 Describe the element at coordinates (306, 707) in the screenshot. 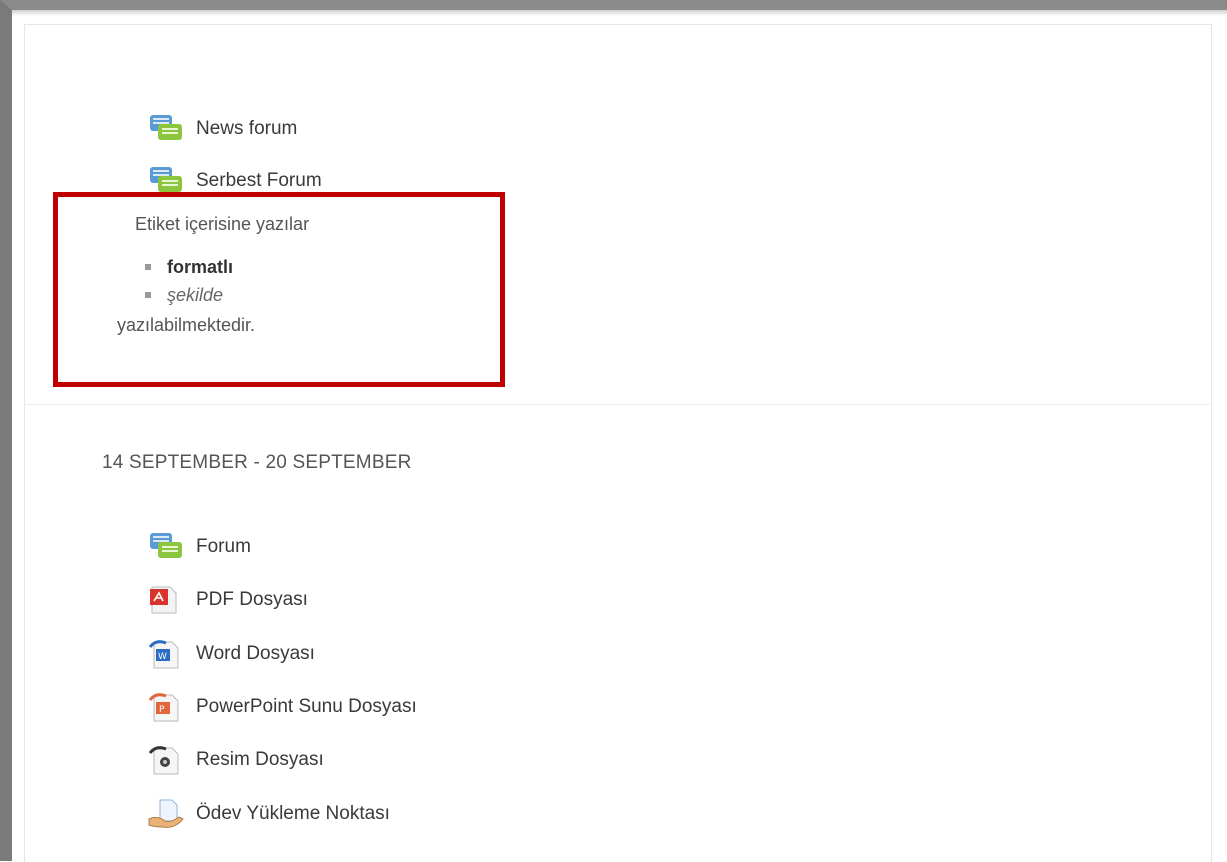

I see `activity-label: PowerPoint Sunu Dosyası` at that location.